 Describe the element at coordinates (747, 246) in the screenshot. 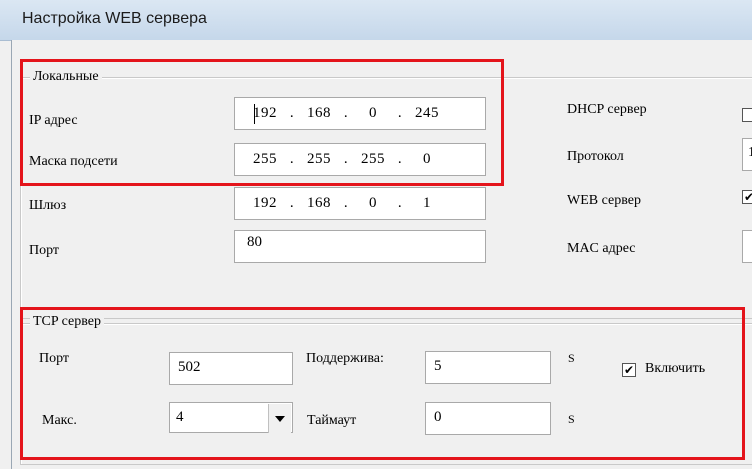

I see `mac-address-field` at that location.